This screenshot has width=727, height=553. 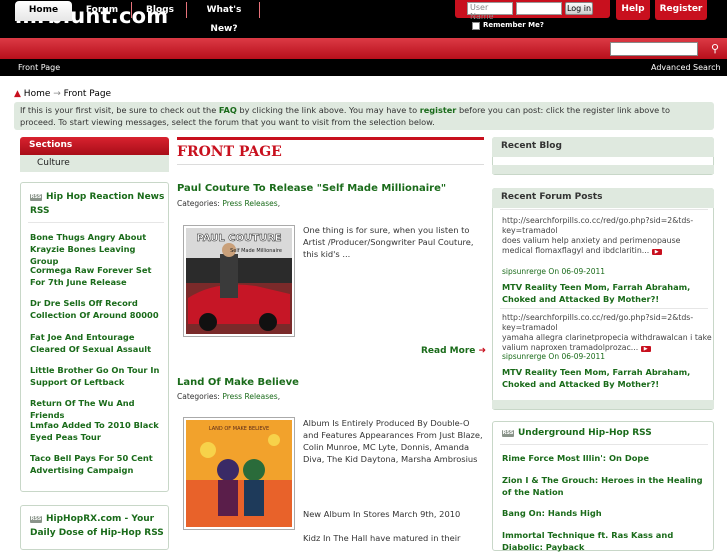 What do you see at coordinates (62, 94) in the screenshot?
I see `breadcrumb: ▲ Home → Front Page` at bounding box center [62, 94].